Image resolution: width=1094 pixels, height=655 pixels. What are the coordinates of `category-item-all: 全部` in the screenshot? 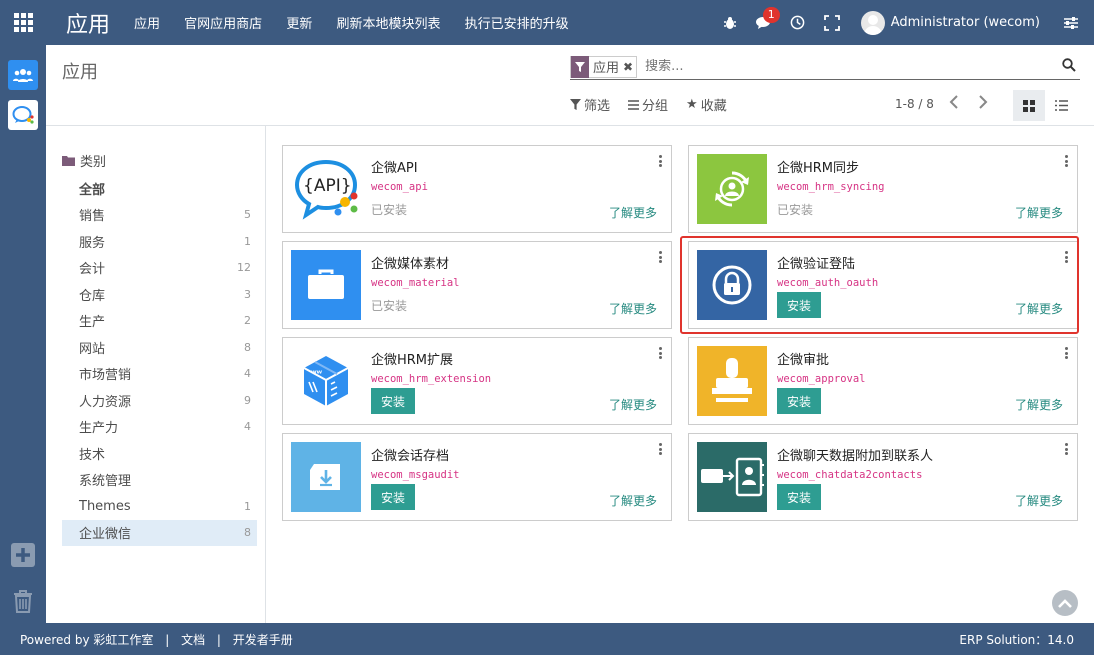 It's located at (159, 188).